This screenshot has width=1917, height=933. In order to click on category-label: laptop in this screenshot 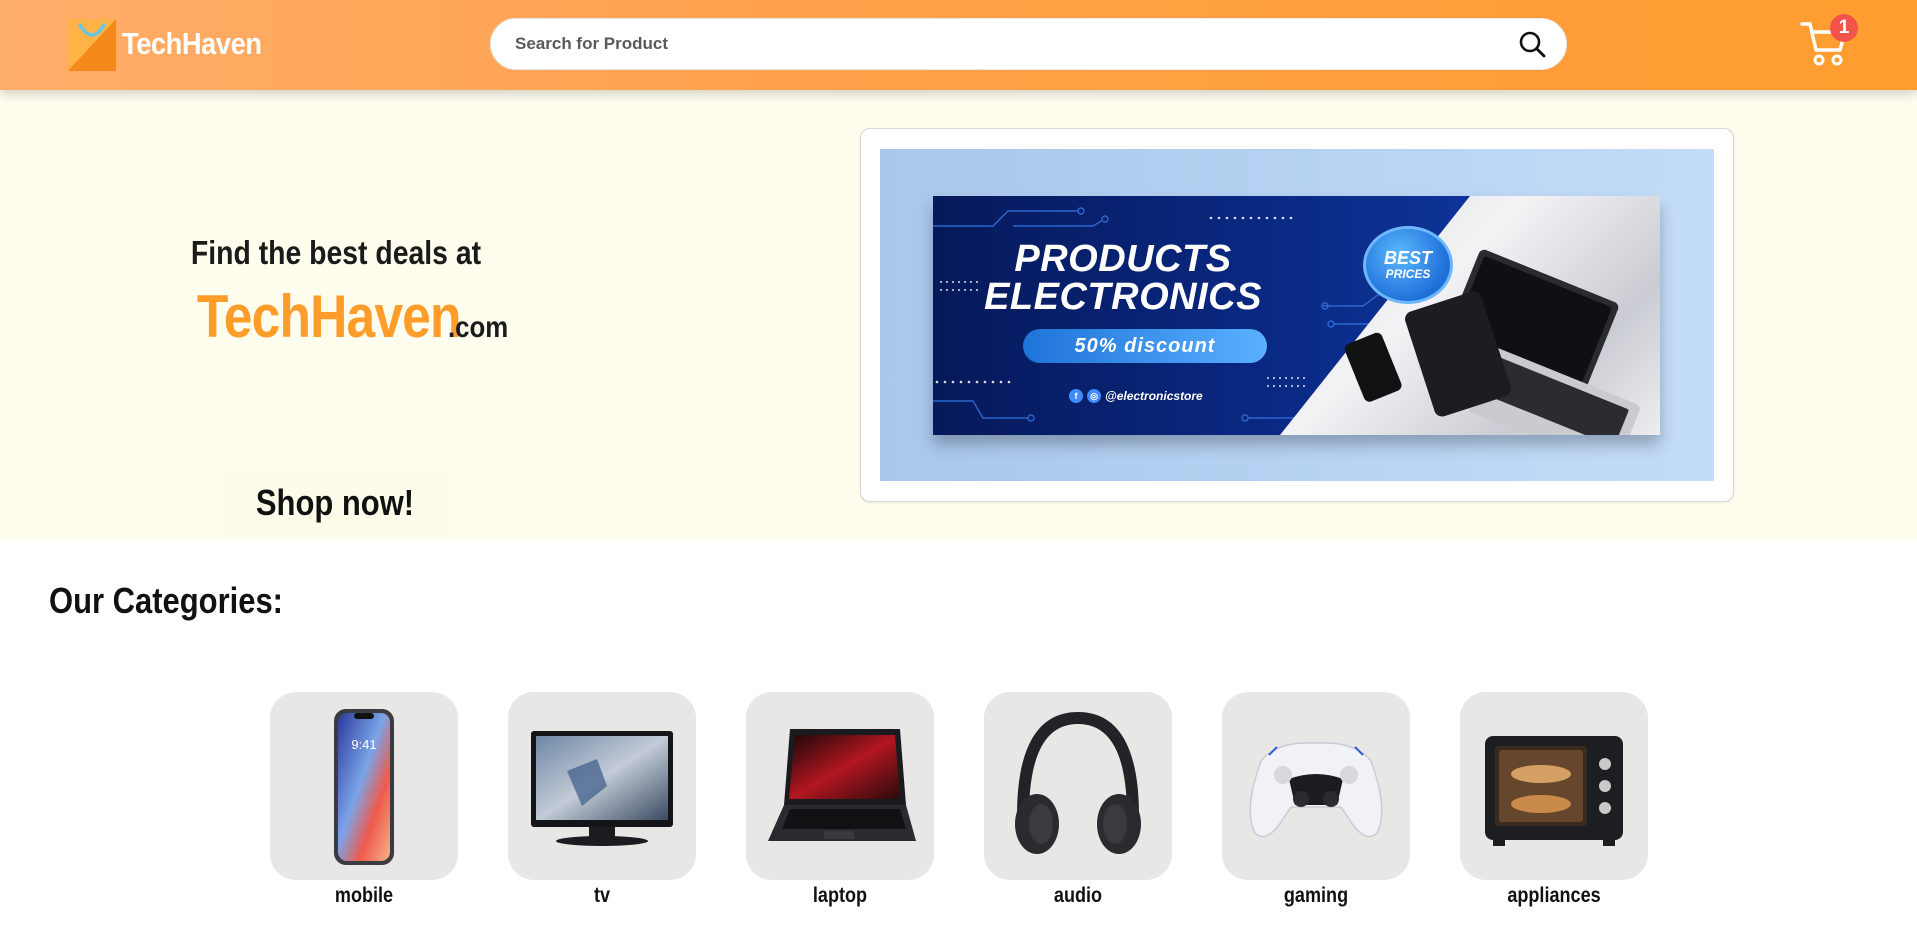, I will do `click(840, 895)`.